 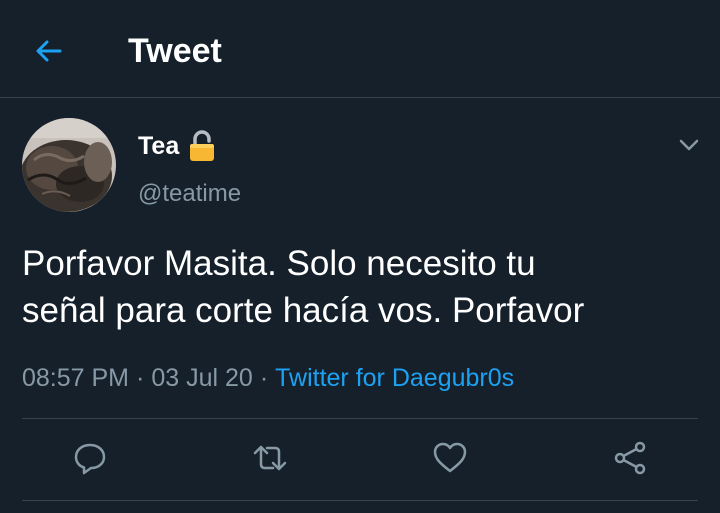 What do you see at coordinates (202, 378) in the screenshot?
I see `tweet-date: 03 Jul 20` at bounding box center [202, 378].